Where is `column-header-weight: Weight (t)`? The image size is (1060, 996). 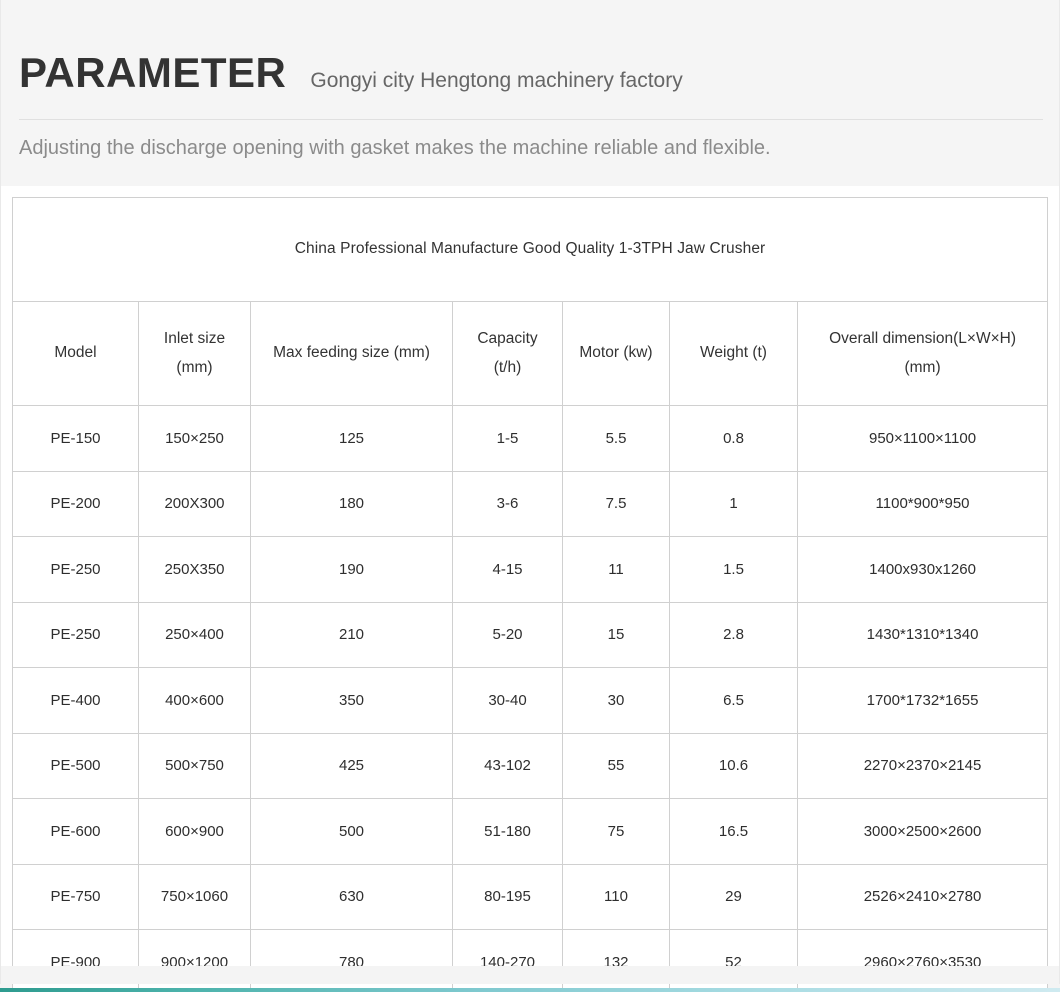 column-header-weight: Weight (t) is located at coordinates (733, 353).